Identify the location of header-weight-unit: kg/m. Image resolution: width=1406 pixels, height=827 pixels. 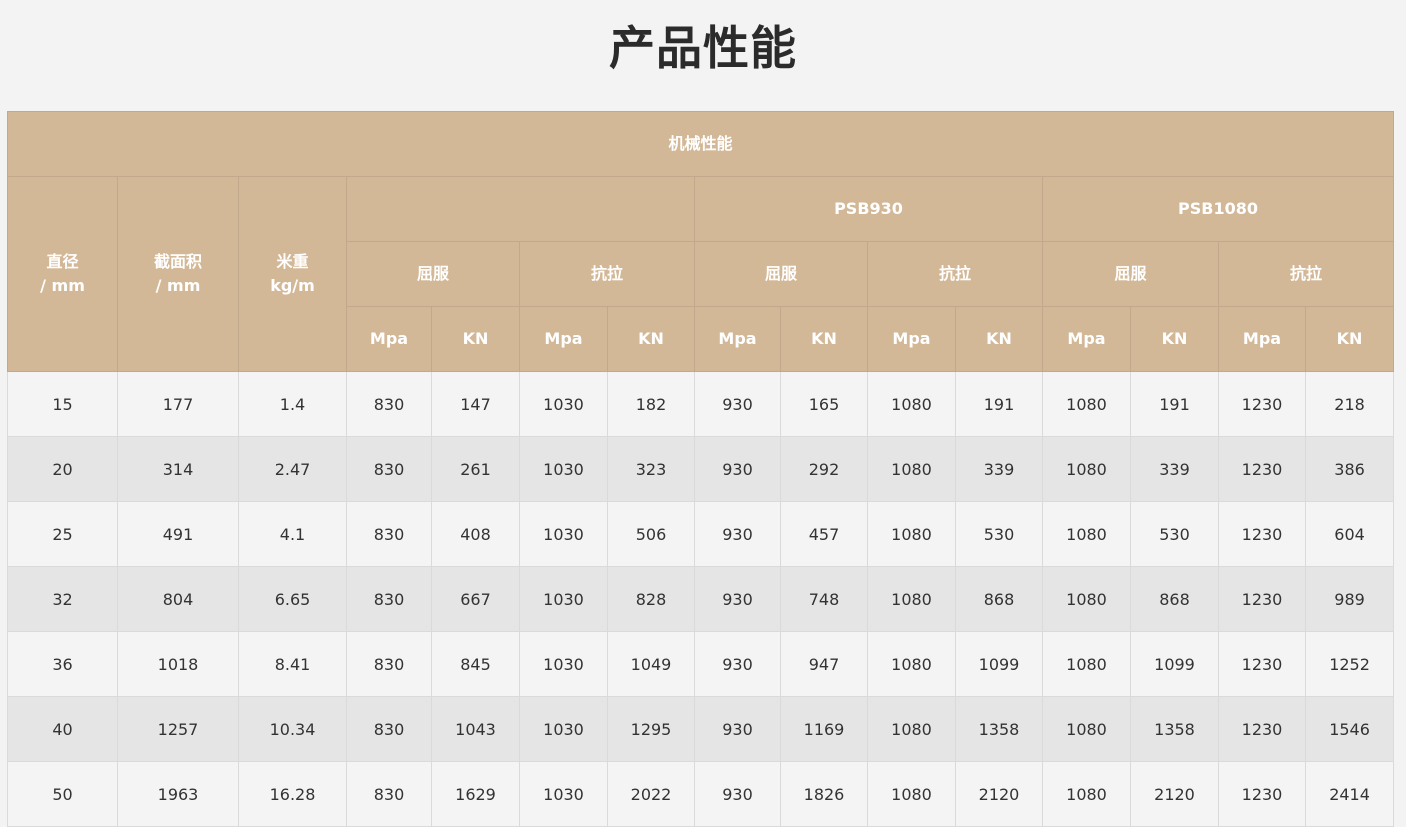
(292, 285).